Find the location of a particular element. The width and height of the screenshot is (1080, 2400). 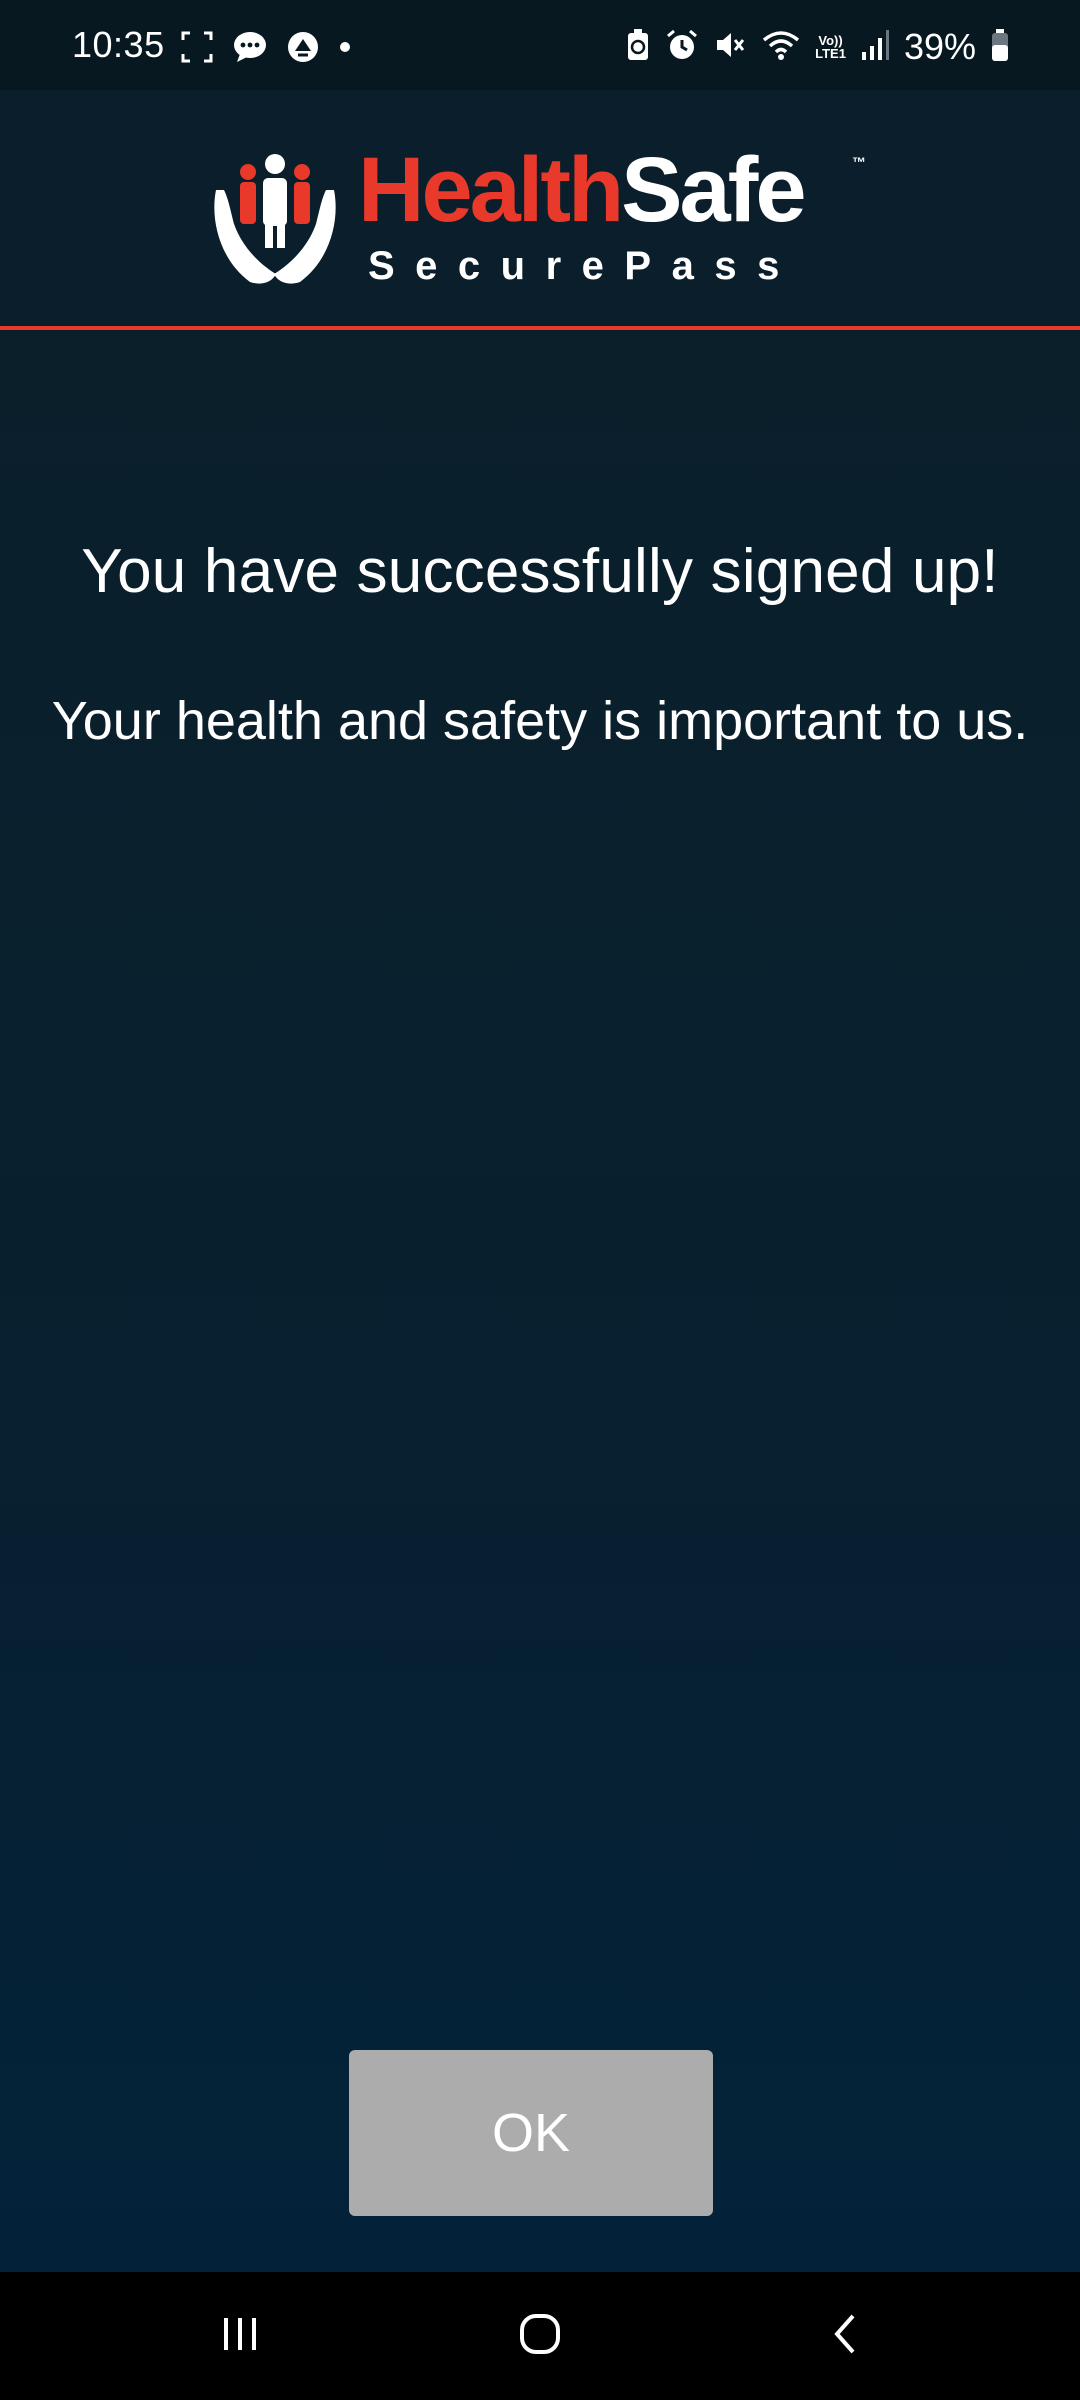

mute-icon is located at coordinates (730, 47).